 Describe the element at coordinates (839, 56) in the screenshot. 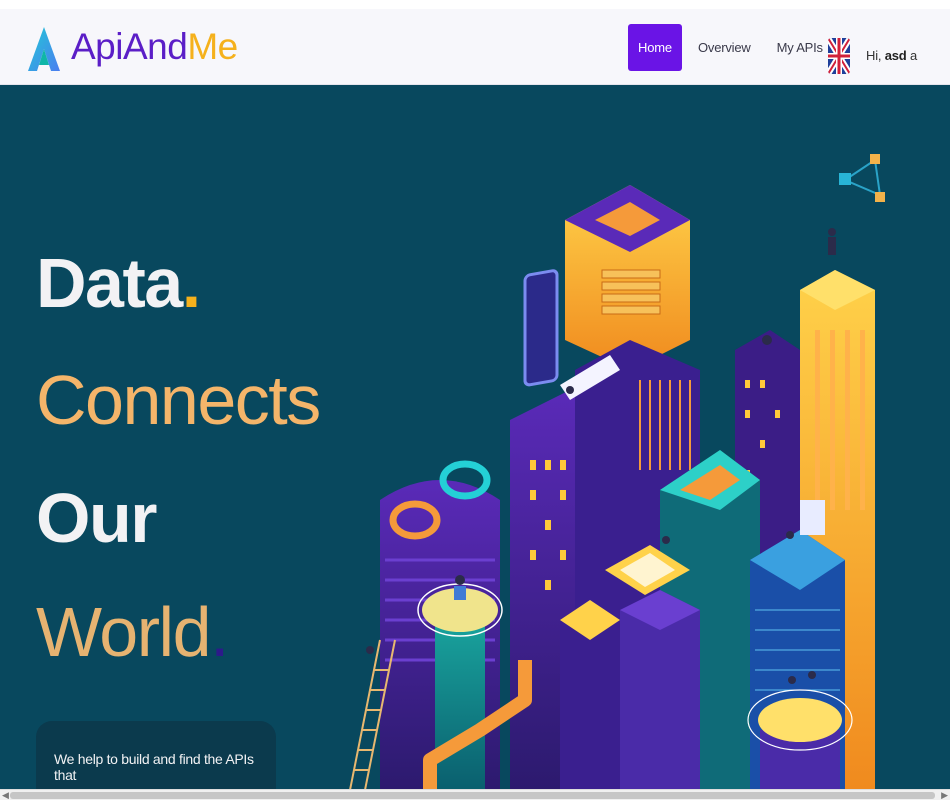

I see `uk-flag-icon` at that location.